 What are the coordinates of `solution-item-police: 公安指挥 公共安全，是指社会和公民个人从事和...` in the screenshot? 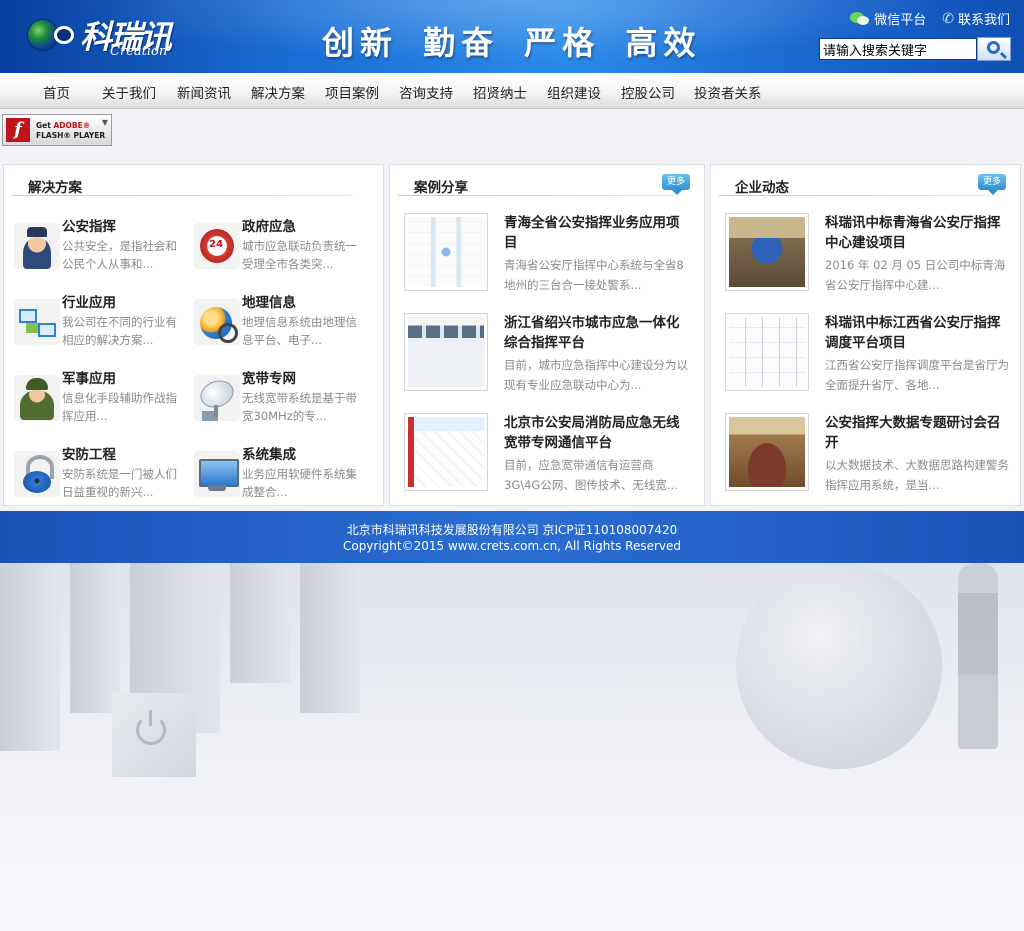 It's located at (96, 247).